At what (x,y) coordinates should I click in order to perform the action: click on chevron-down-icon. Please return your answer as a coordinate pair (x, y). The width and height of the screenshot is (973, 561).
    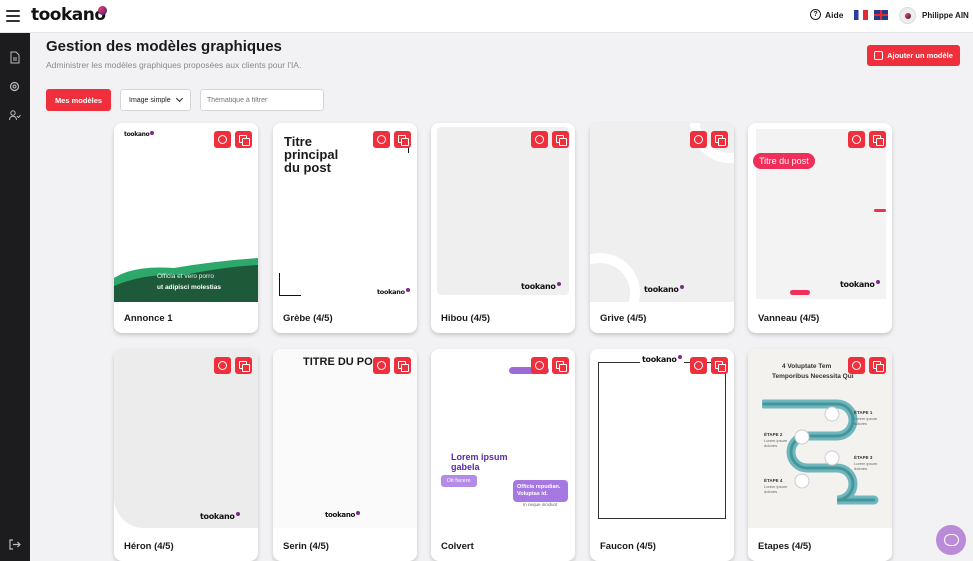
    Looking at the image, I should click on (179, 98).